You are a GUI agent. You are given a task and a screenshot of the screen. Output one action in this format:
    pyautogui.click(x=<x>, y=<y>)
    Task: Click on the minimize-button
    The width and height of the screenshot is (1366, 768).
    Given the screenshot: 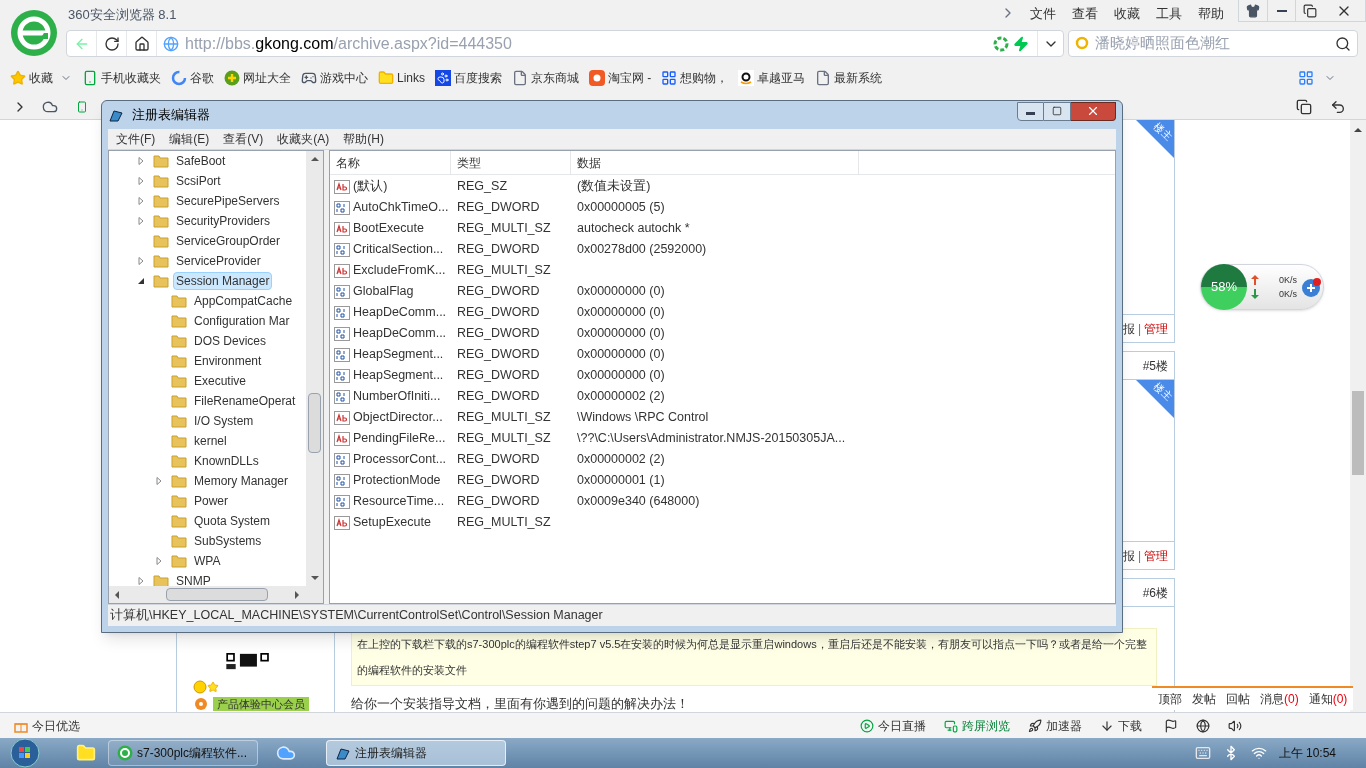 What is the action you would take?
    pyautogui.click(x=1030, y=111)
    